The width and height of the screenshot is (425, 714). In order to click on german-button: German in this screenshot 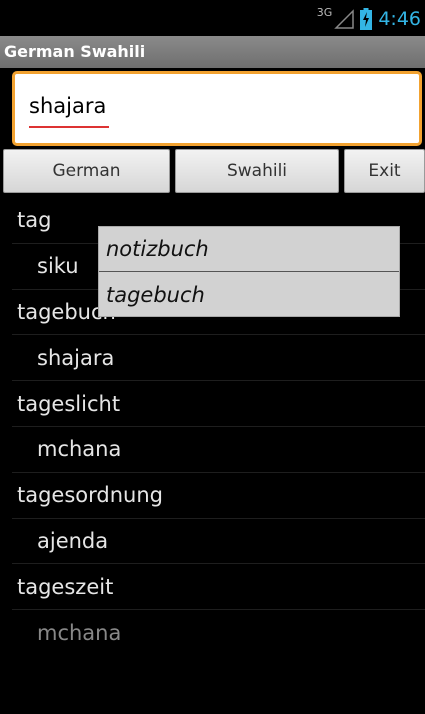, I will do `click(86, 171)`.